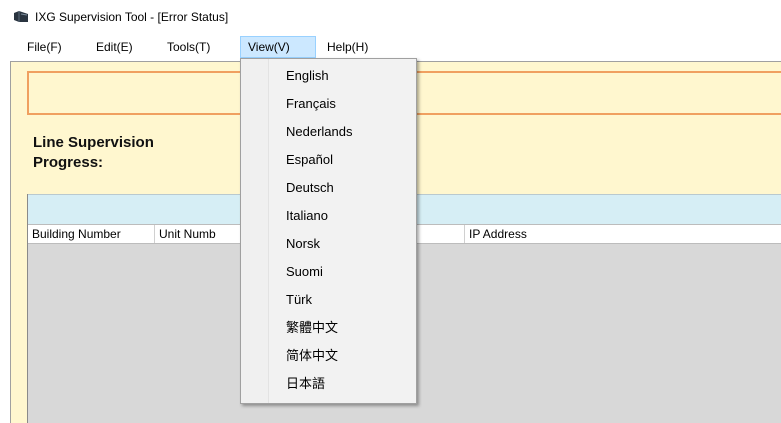 The width and height of the screenshot is (781, 423). I want to click on menu-file: File(F), so click(44, 47).